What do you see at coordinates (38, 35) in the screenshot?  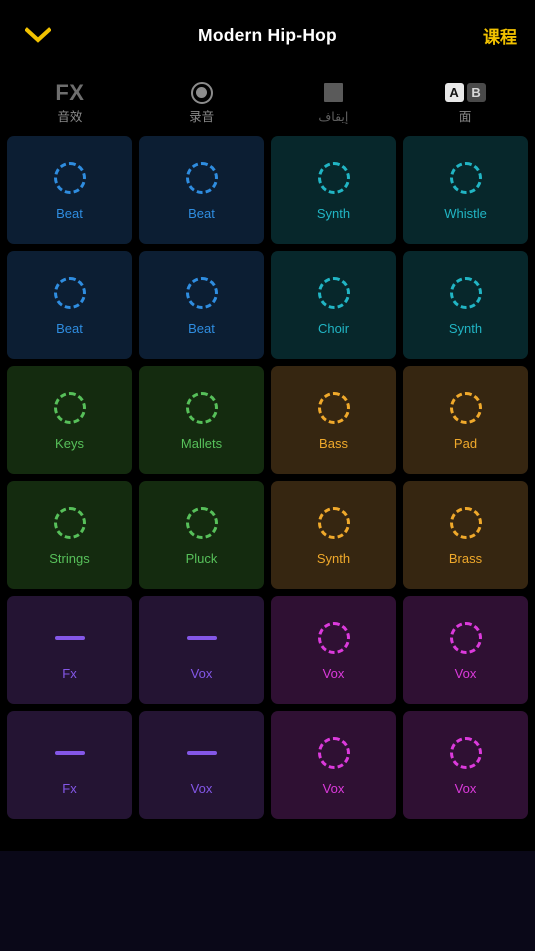 I see `chevron-down-icon` at bounding box center [38, 35].